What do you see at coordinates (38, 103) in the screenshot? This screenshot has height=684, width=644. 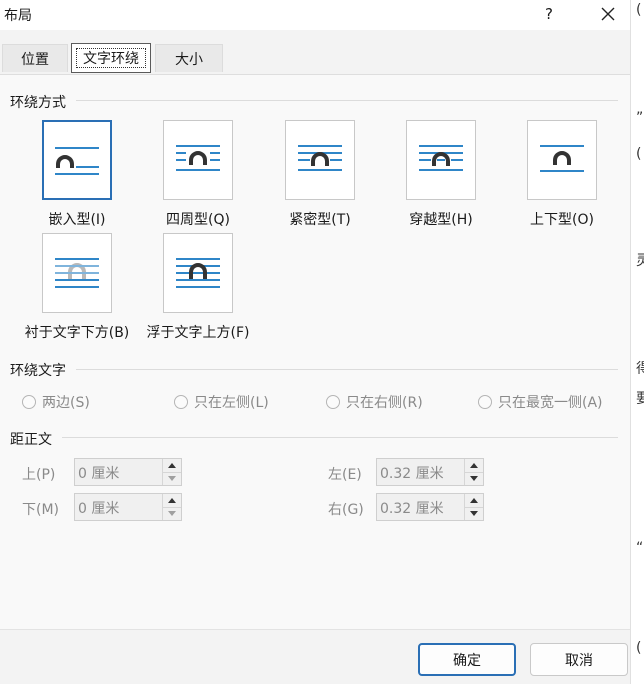 I see `wrap-style-heading: 环绕方式` at bounding box center [38, 103].